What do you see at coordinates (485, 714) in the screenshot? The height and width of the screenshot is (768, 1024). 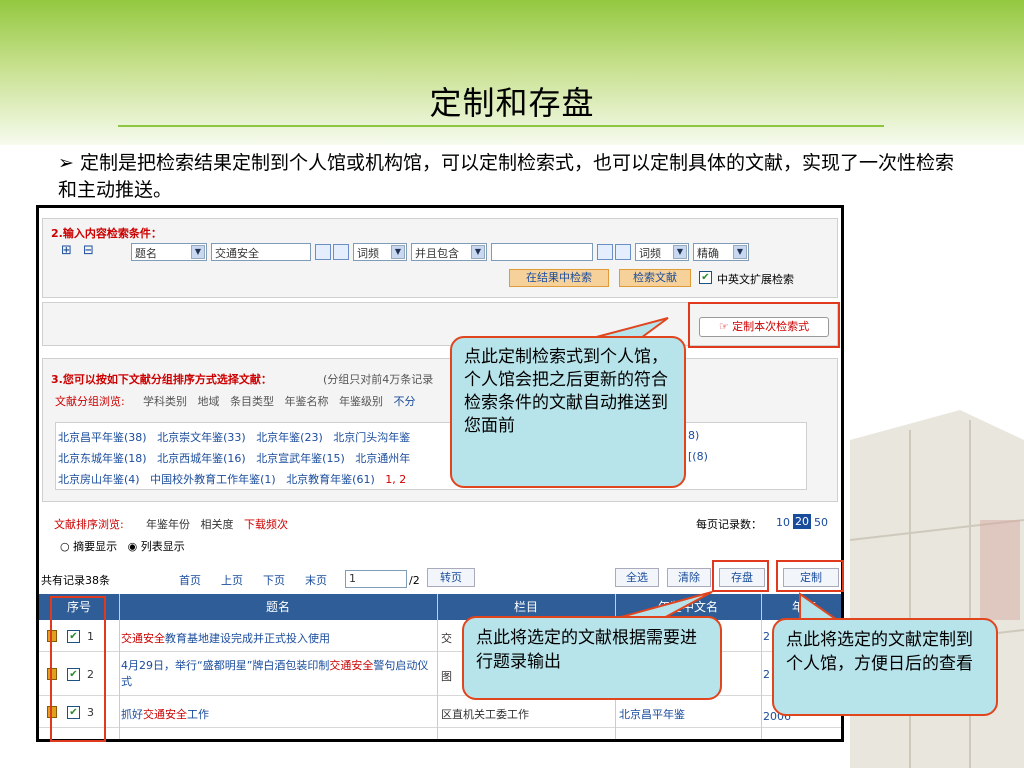 I see `row-column: 区直机关工委工作` at bounding box center [485, 714].